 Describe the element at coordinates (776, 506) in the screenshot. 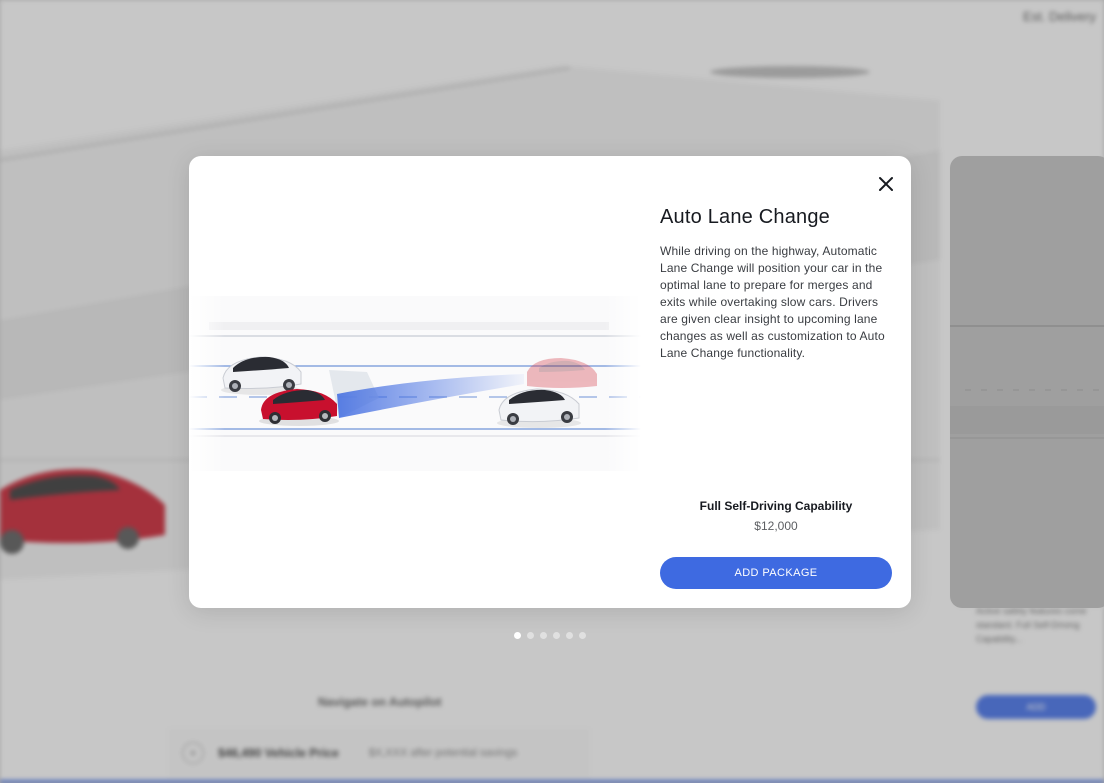

I see `package-name: Full Self-Driving Capability` at that location.